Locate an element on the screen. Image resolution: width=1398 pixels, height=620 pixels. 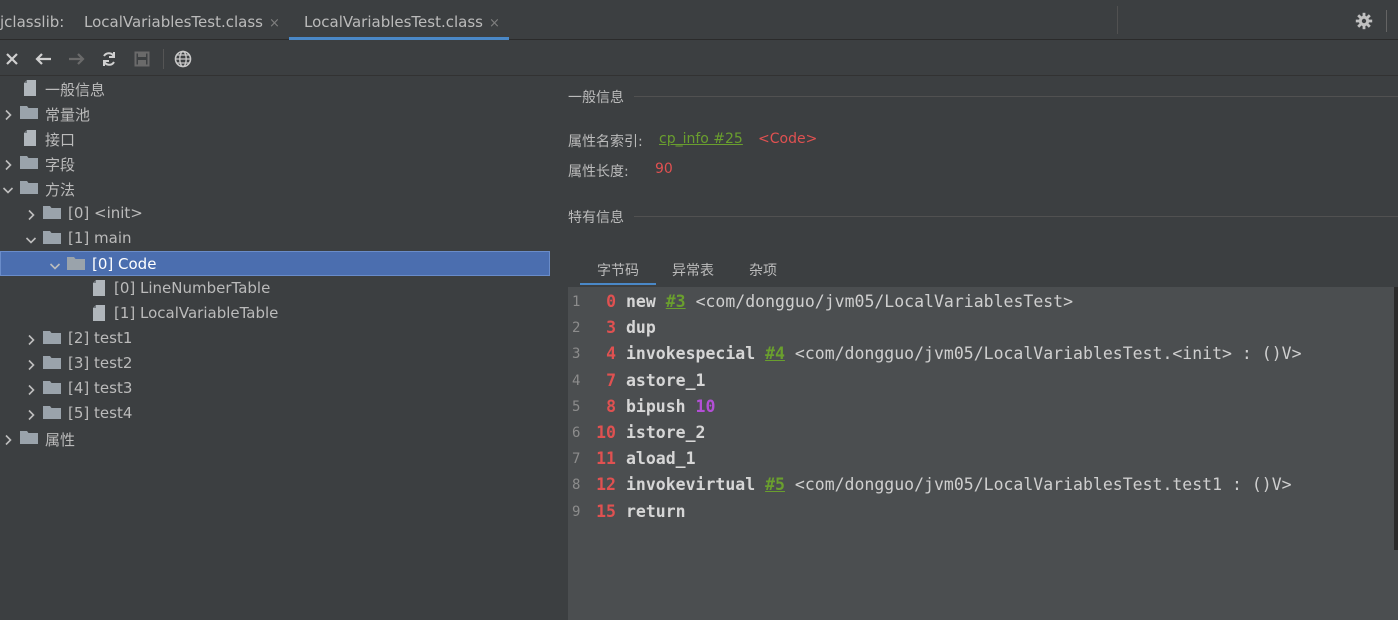
tab-exception-table: 异常表 is located at coordinates (693, 270).